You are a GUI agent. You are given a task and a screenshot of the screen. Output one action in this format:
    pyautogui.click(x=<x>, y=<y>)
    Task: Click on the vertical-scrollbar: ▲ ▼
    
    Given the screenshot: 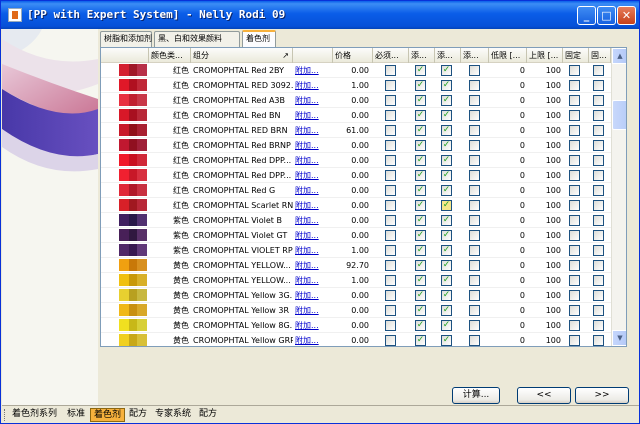 What is the action you would take?
    pyautogui.click(x=618, y=197)
    